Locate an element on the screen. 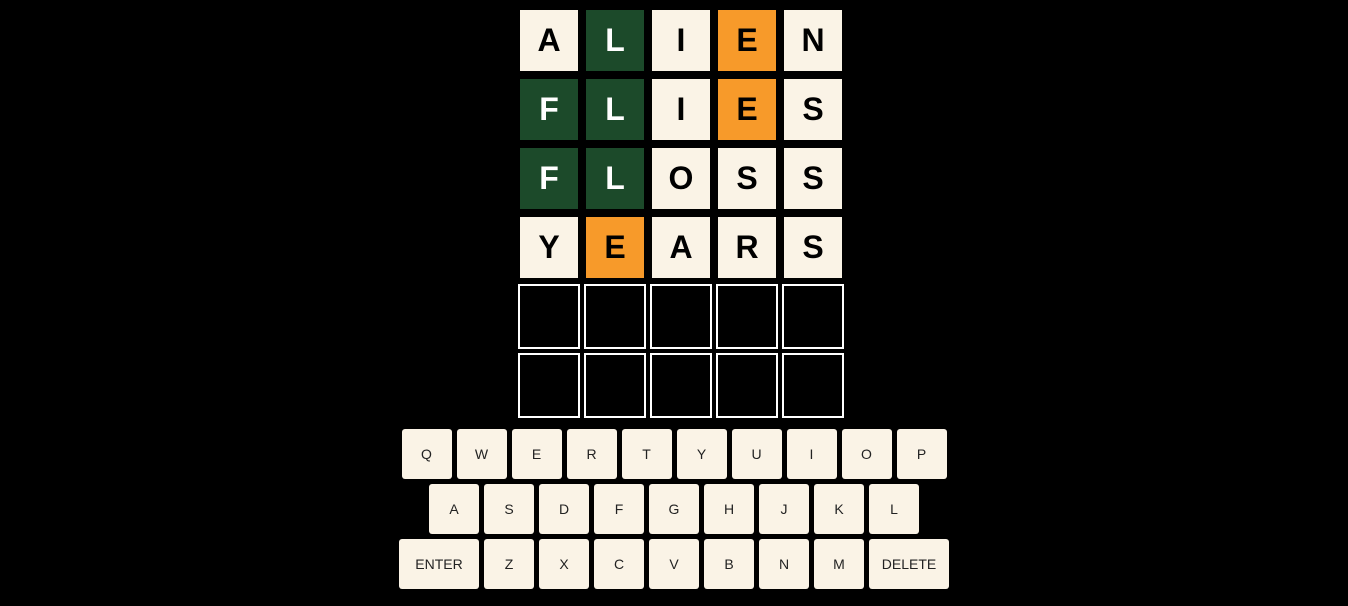 Image resolution: width=1348 pixels, height=606 pixels. key-d: D is located at coordinates (564, 509).